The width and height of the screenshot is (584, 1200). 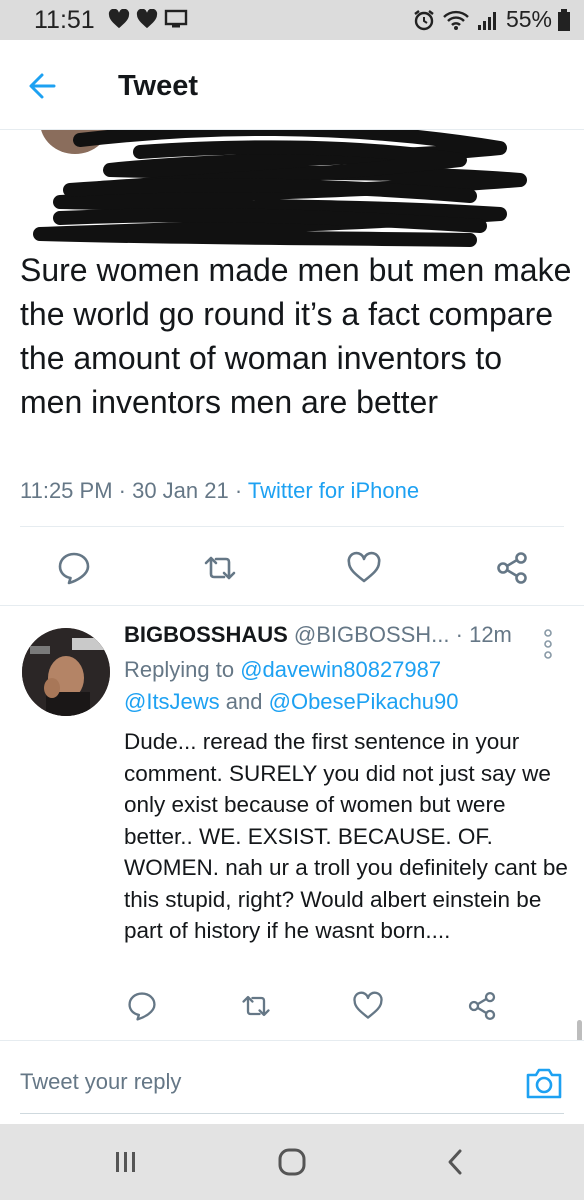 I want to click on camera-icon, so click(x=544, y=1083).